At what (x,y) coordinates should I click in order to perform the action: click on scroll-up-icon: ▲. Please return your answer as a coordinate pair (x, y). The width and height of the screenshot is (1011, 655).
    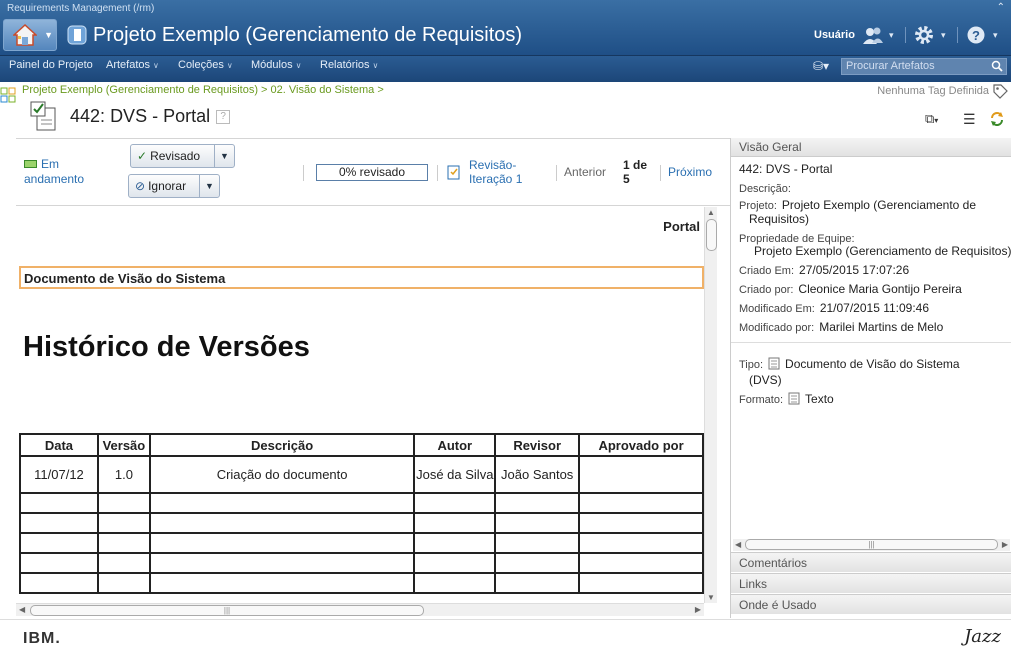
    Looking at the image, I should click on (711, 212).